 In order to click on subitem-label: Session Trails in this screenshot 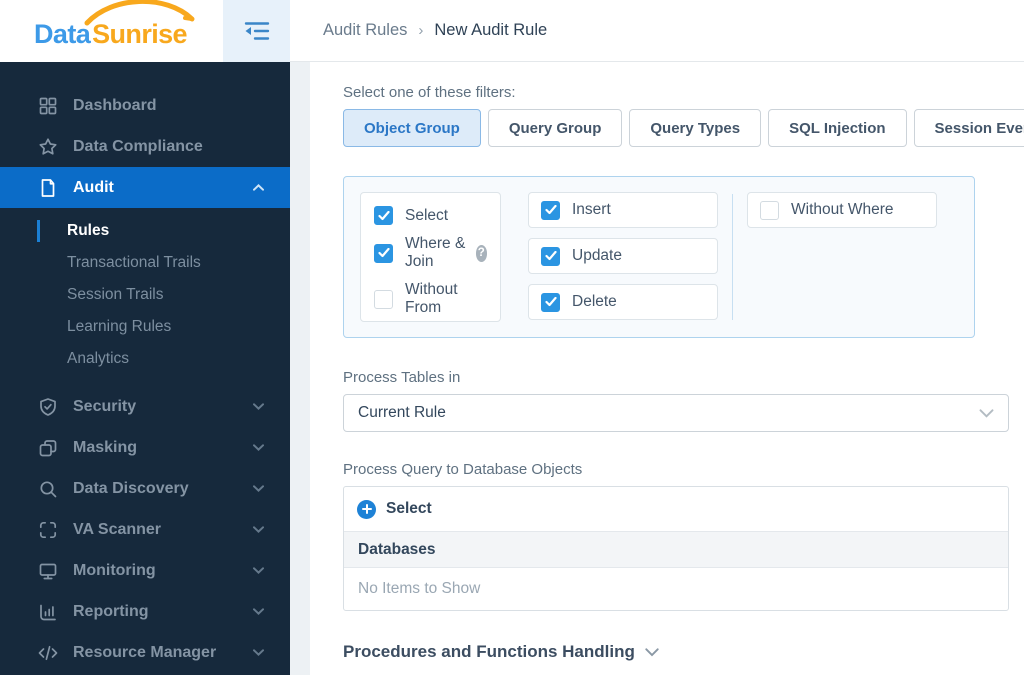, I will do `click(115, 294)`.